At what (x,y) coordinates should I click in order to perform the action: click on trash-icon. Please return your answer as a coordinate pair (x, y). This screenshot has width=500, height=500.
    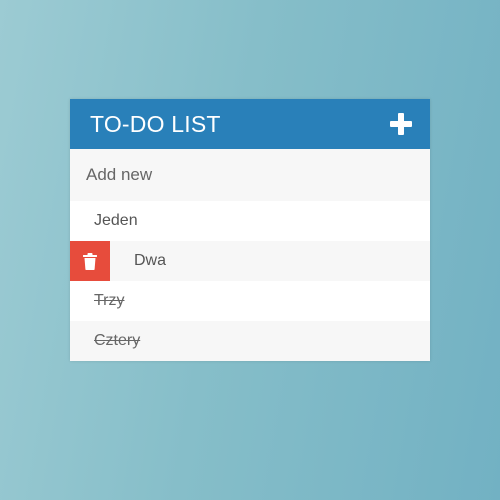
    Looking at the image, I should click on (90, 261).